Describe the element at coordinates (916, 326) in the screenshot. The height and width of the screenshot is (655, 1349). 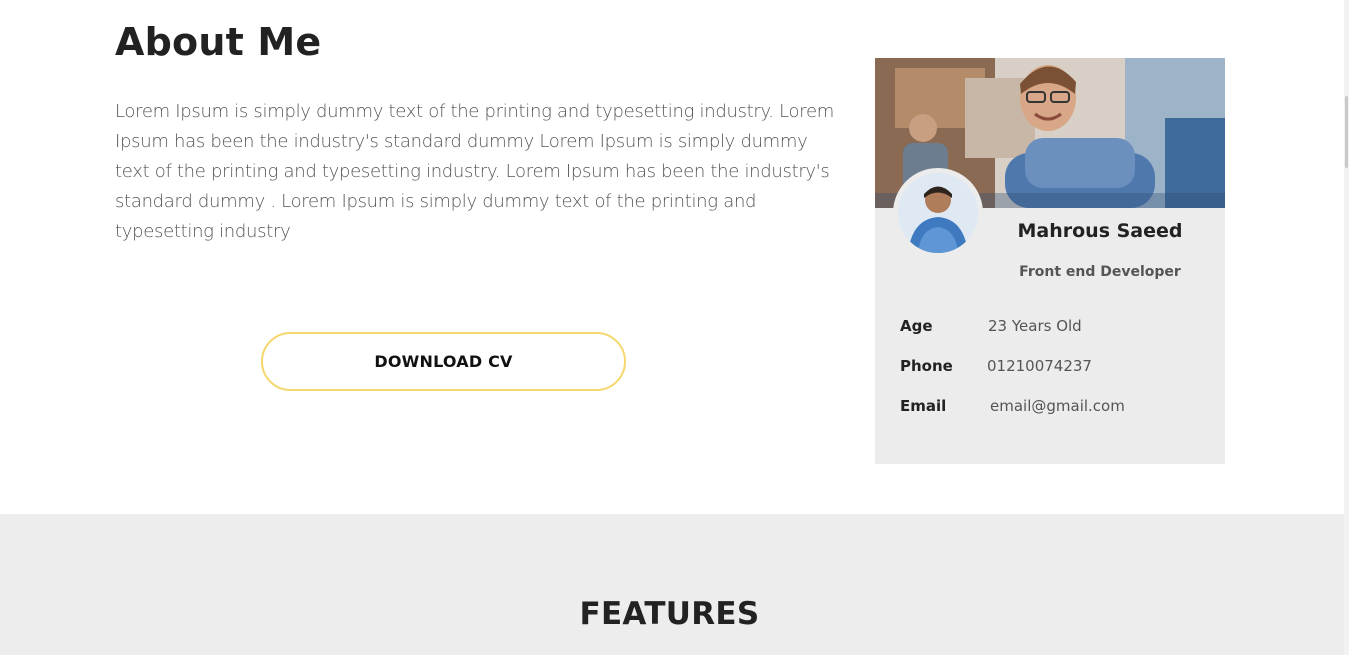
I see `info-label-age: Age` at that location.